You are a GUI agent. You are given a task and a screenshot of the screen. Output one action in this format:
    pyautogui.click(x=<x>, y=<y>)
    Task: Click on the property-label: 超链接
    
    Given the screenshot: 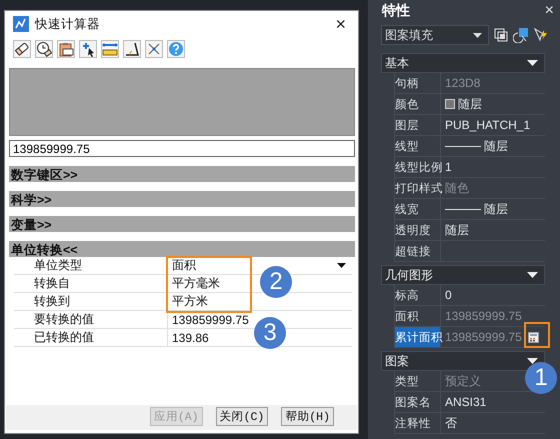 What is the action you would take?
    pyautogui.click(x=417, y=251)
    